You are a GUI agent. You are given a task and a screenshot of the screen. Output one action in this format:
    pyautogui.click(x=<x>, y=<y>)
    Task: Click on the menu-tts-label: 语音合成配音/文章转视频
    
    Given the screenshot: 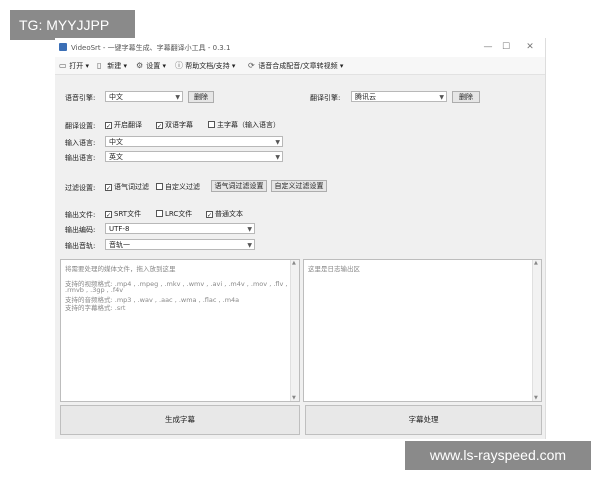 What is the action you would take?
    pyautogui.click(x=298, y=66)
    